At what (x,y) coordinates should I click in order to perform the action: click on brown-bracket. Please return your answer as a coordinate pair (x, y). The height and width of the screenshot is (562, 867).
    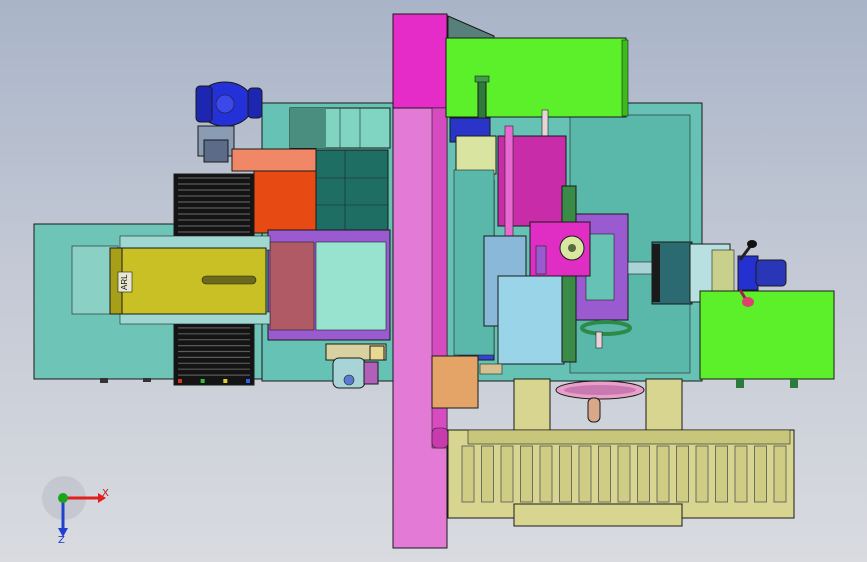
    Looking at the image, I should click on (455, 382).